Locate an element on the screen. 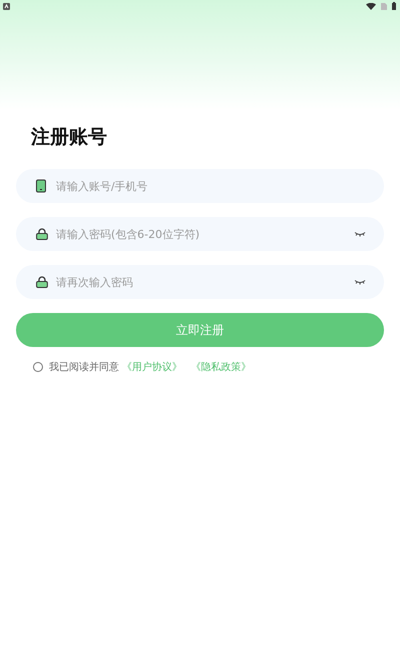 Image resolution: width=400 pixels, height=667 pixels. agreement-link: 《用户协议》 is located at coordinates (152, 367).